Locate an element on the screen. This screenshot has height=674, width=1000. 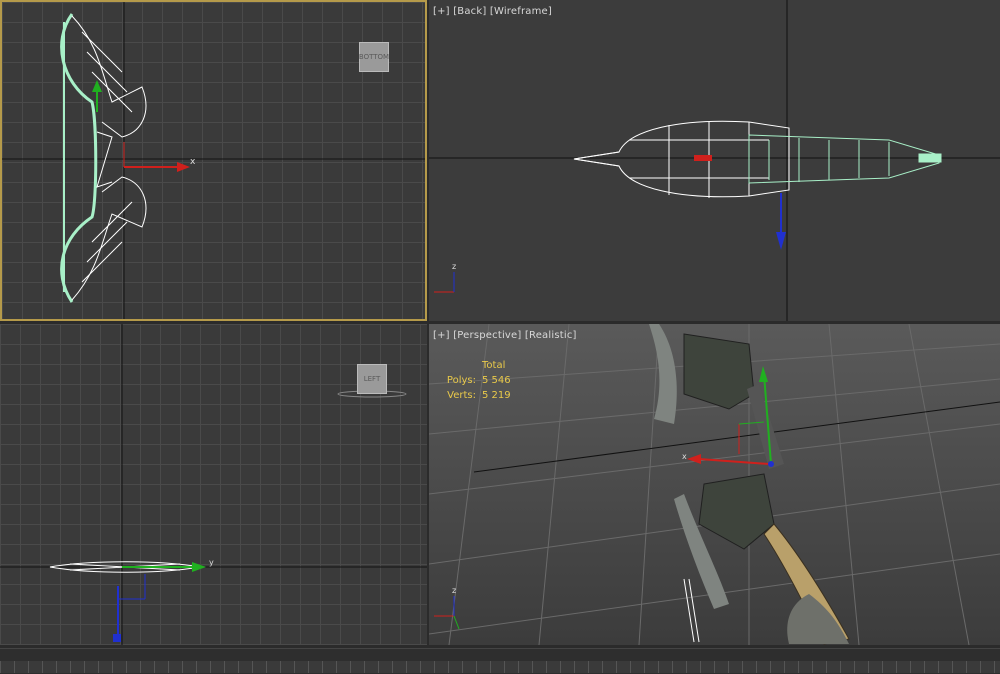
viewport-menu-shading: [Realistic] is located at coordinates (551, 335).